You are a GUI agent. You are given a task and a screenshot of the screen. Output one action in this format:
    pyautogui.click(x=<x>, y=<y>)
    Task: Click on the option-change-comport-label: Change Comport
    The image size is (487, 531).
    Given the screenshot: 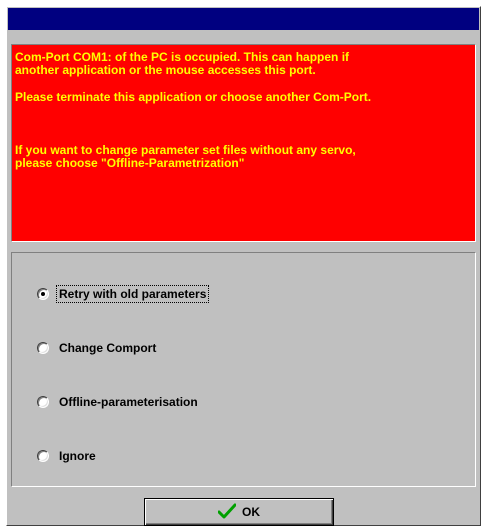 What is the action you would take?
    pyautogui.click(x=107, y=348)
    